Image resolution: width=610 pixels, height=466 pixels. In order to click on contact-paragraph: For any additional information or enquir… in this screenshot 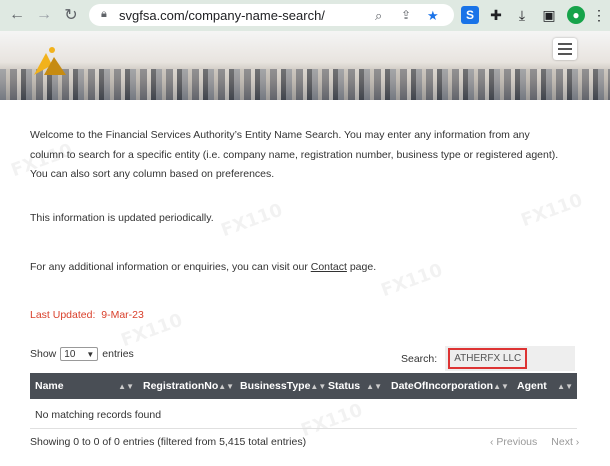, I will do `click(203, 268)`.